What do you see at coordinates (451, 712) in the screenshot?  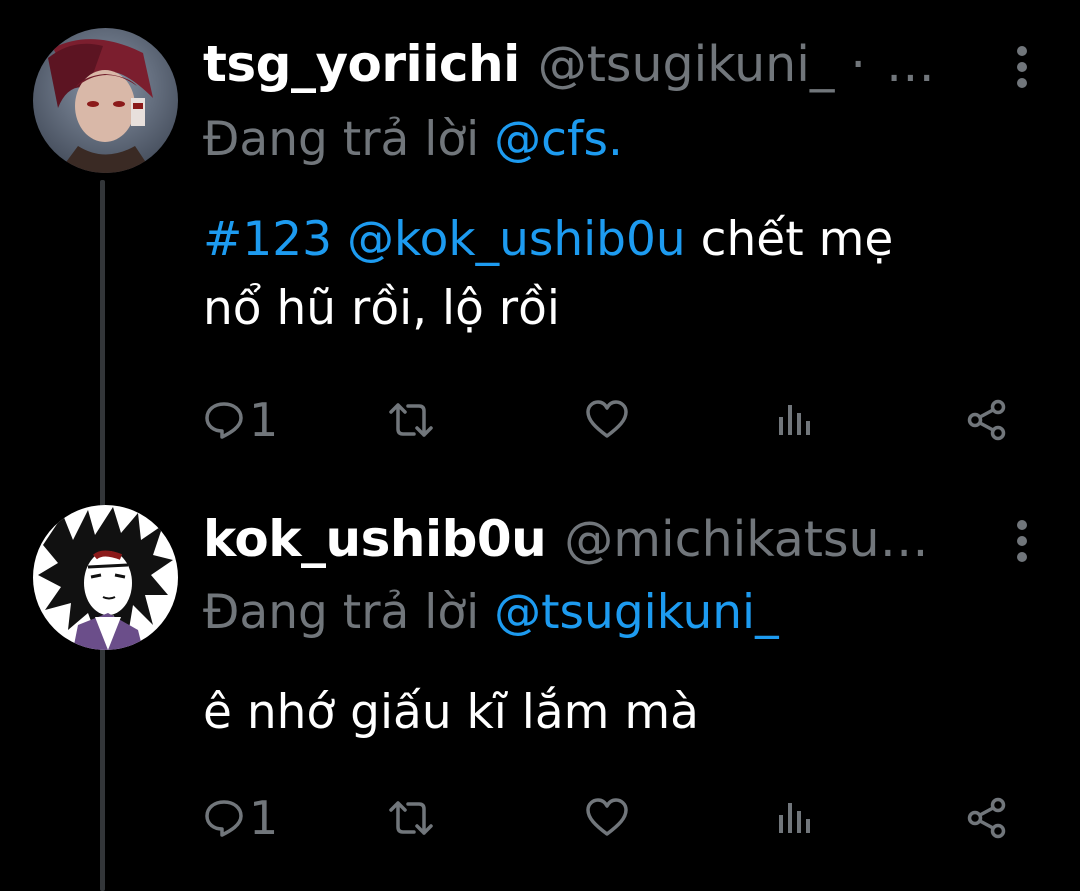 I see `tweet-text: ê nhớ giấu kĩ lắm mà` at bounding box center [451, 712].